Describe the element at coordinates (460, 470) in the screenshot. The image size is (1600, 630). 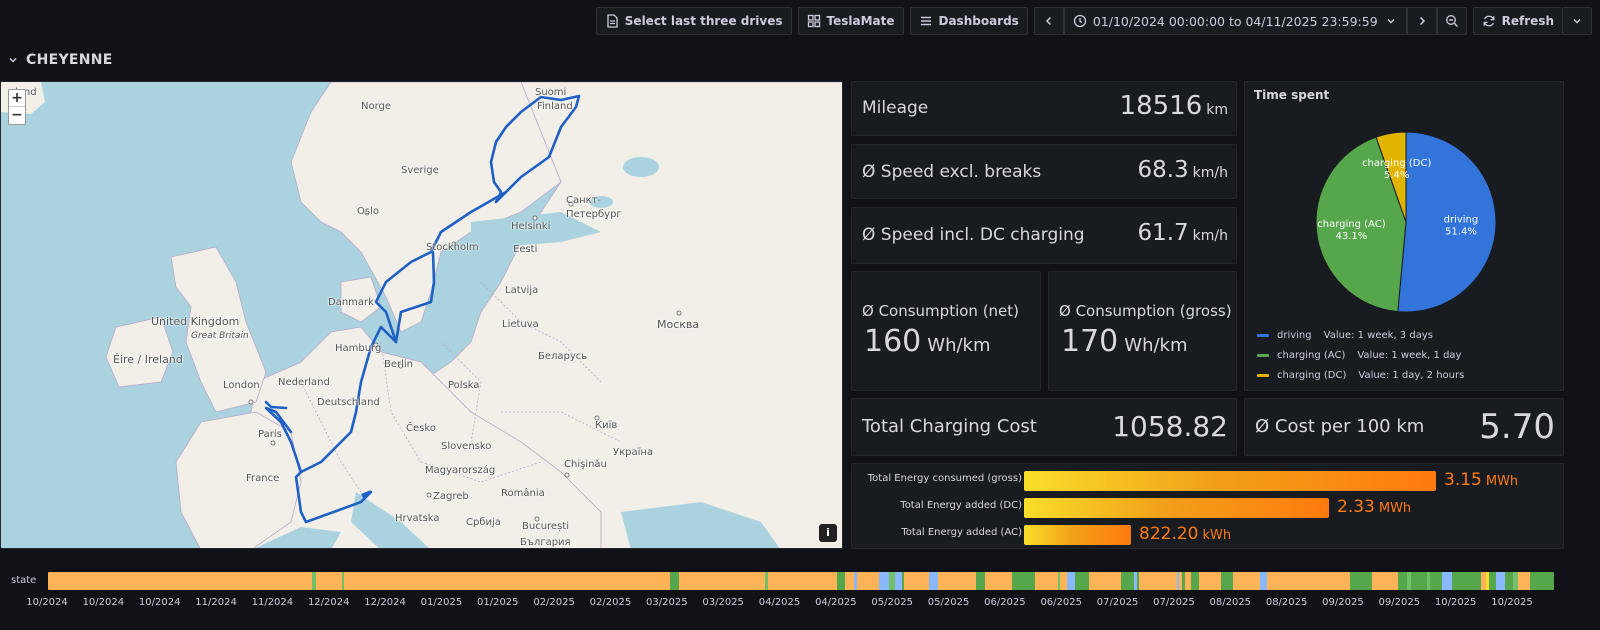
I see `map-label-magyar: Magyarország` at that location.